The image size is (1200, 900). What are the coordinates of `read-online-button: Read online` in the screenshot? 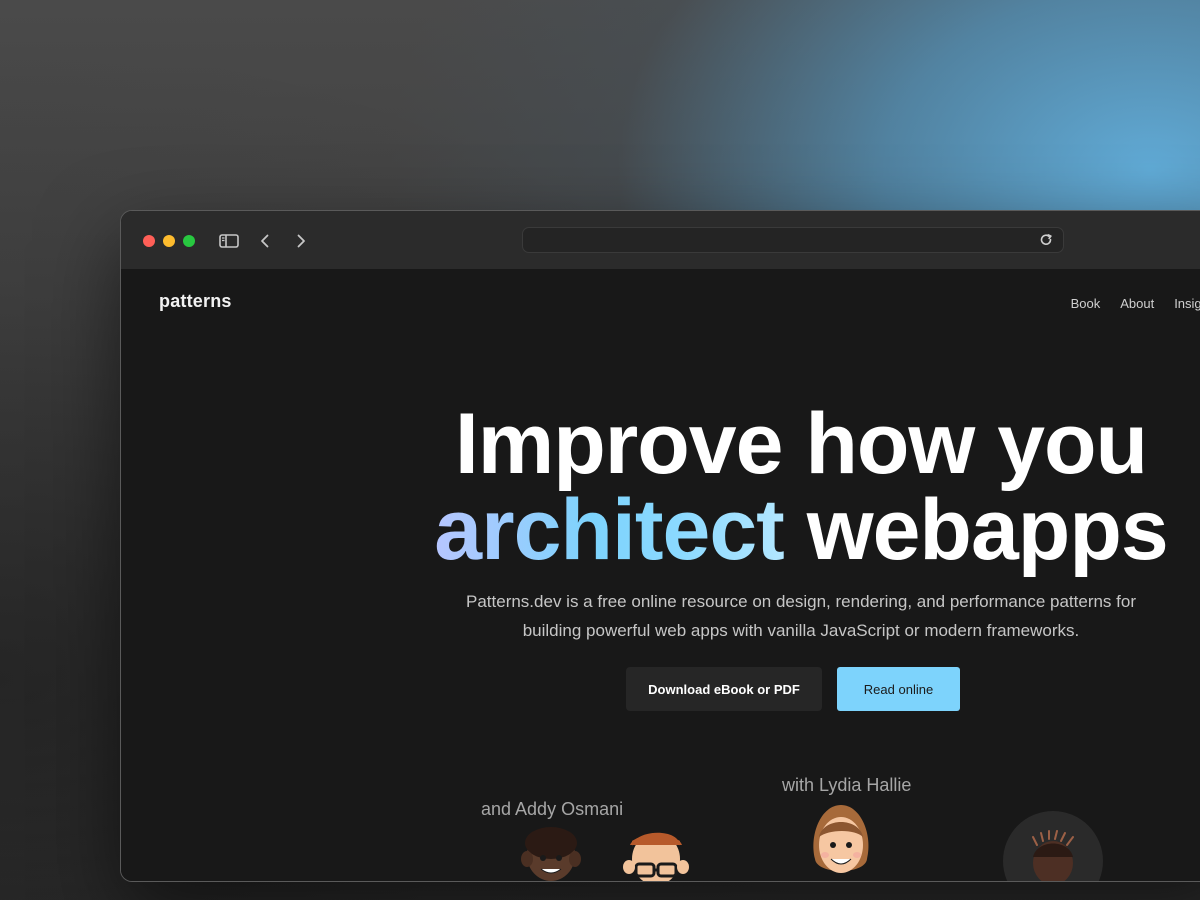 It's located at (898, 689).